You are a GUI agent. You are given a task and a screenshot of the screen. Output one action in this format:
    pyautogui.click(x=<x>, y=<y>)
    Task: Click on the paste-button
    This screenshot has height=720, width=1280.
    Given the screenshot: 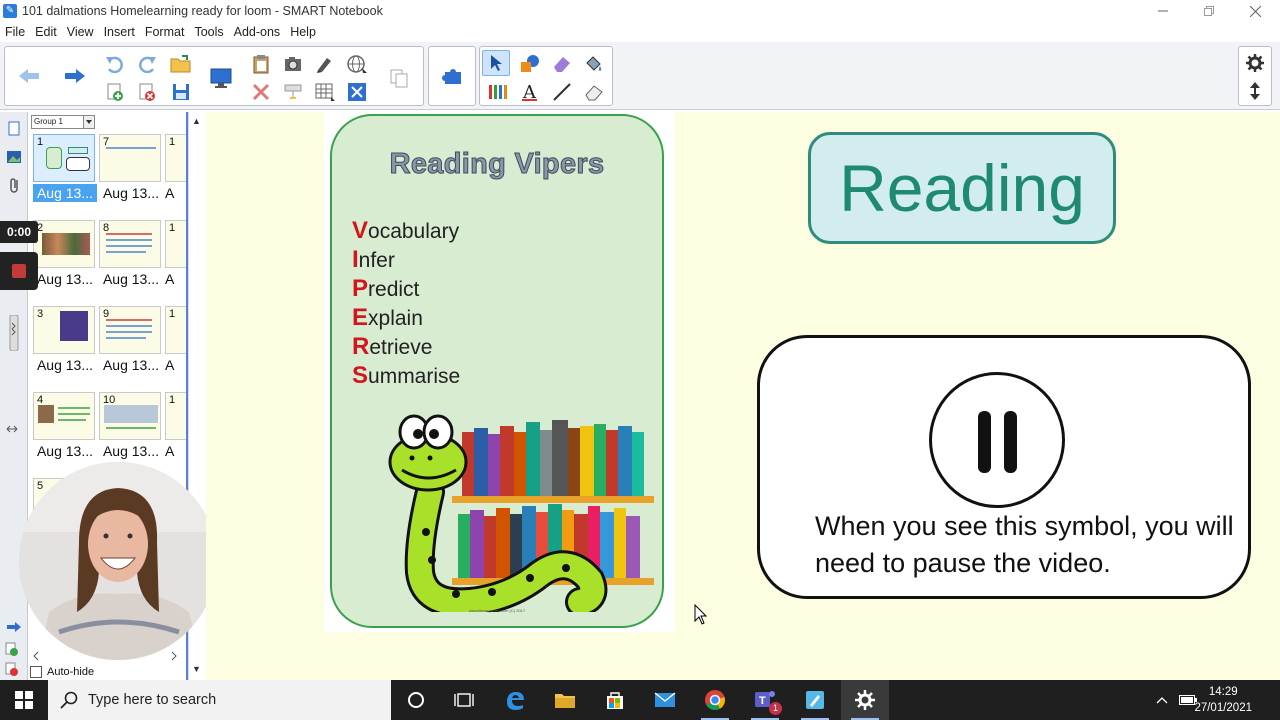 What is the action you would take?
    pyautogui.click(x=261, y=64)
    